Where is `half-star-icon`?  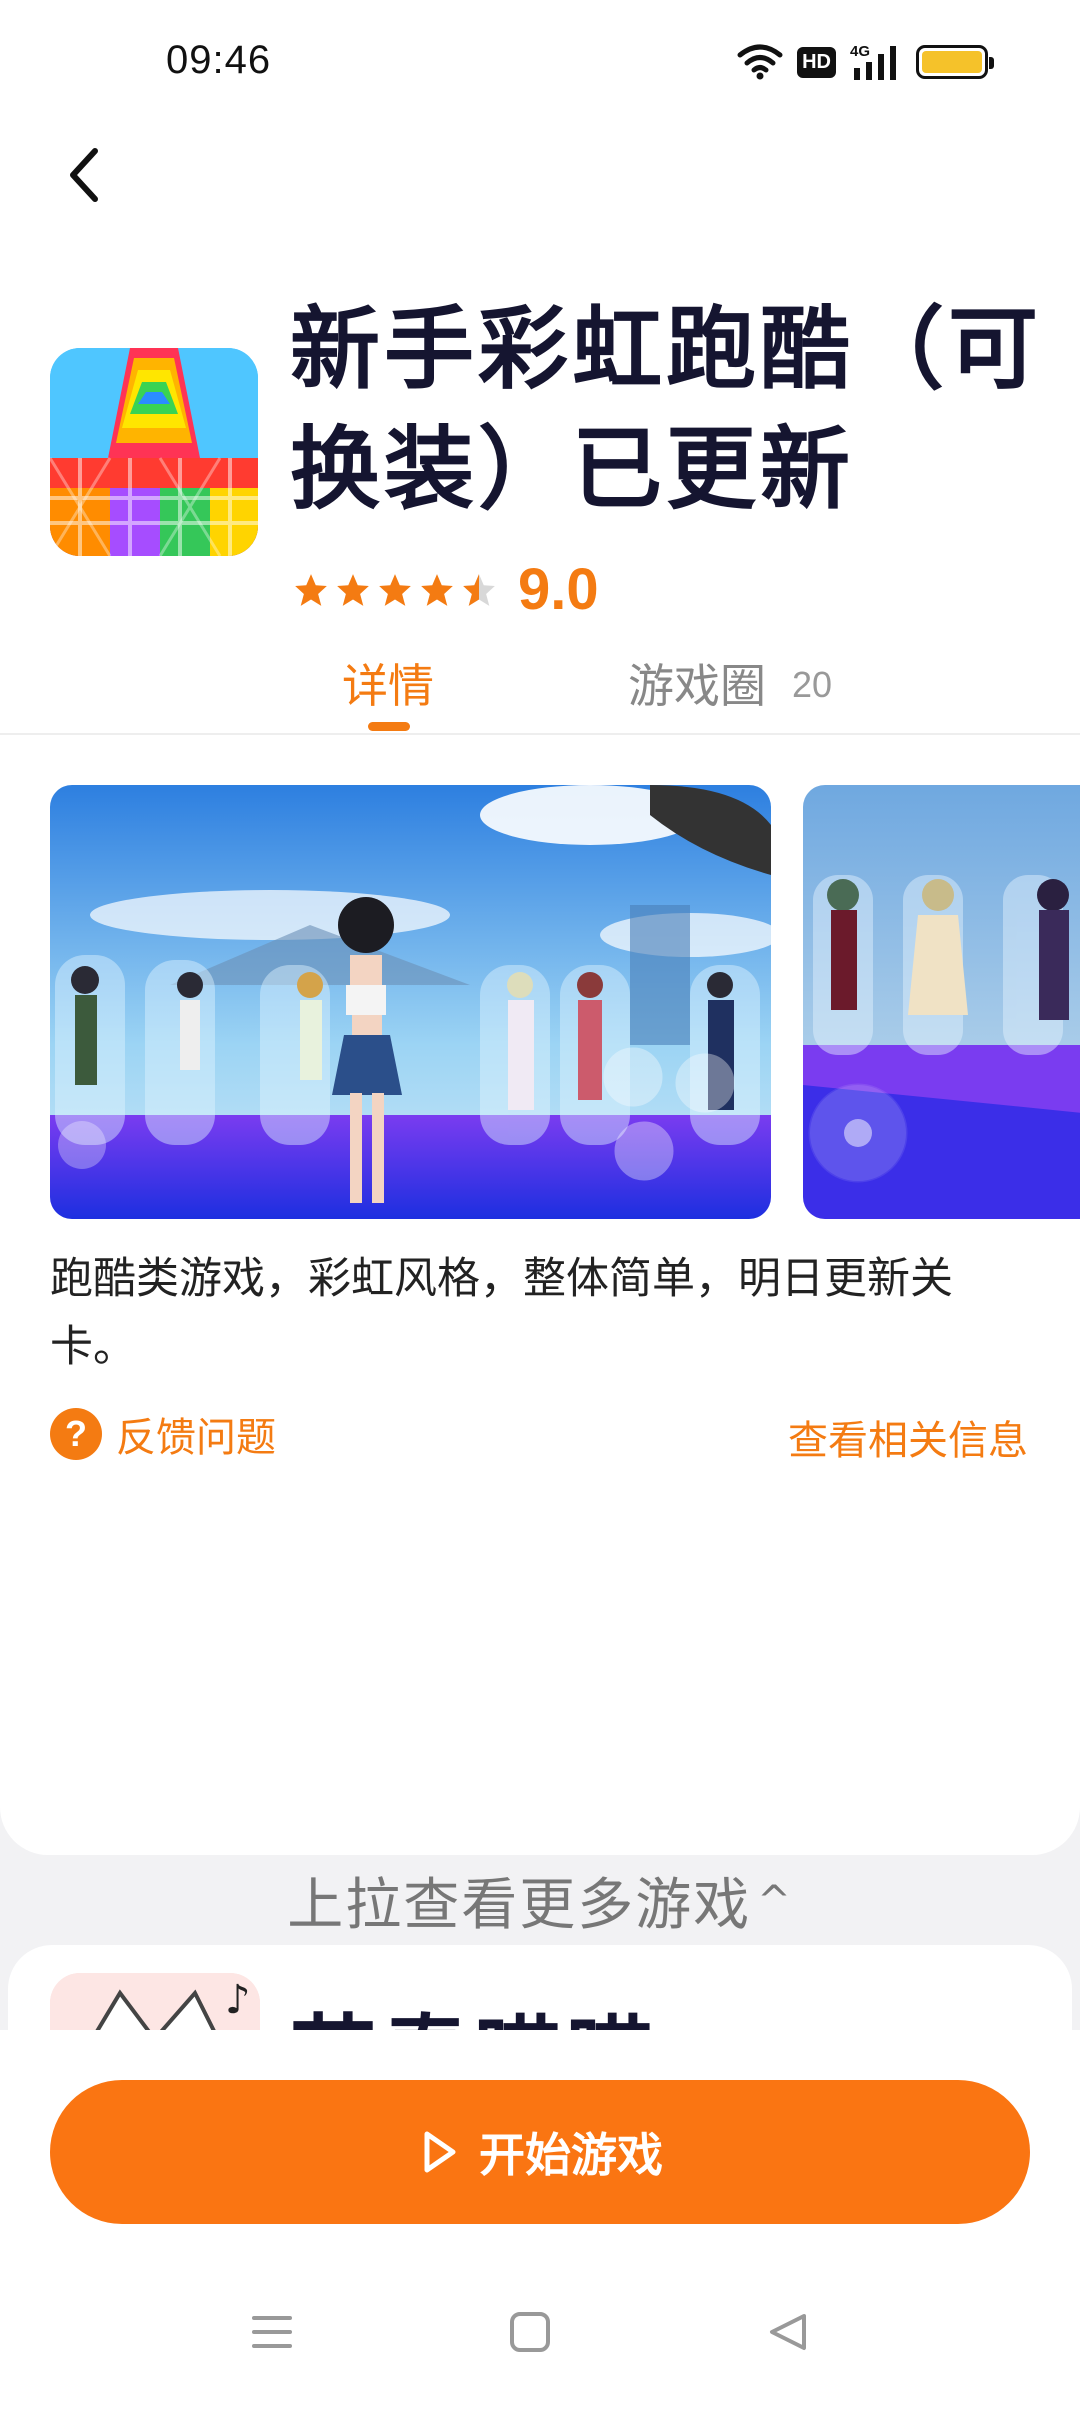
half-star-icon is located at coordinates (479, 589).